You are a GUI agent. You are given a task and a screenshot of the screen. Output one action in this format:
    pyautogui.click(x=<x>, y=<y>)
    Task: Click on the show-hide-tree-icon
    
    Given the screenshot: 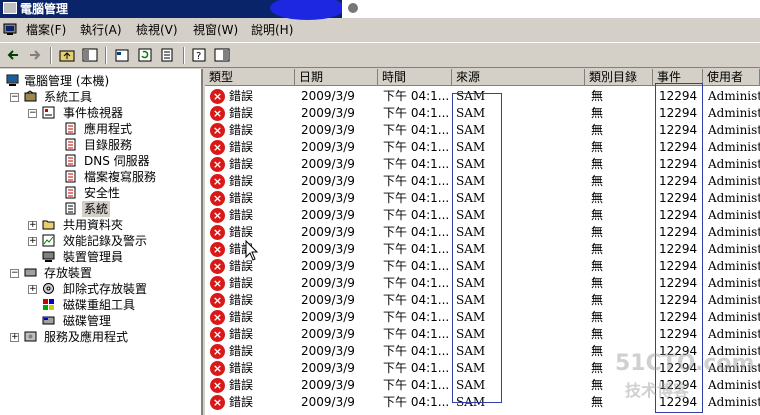 What is the action you would take?
    pyautogui.click(x=90, y=55)
    